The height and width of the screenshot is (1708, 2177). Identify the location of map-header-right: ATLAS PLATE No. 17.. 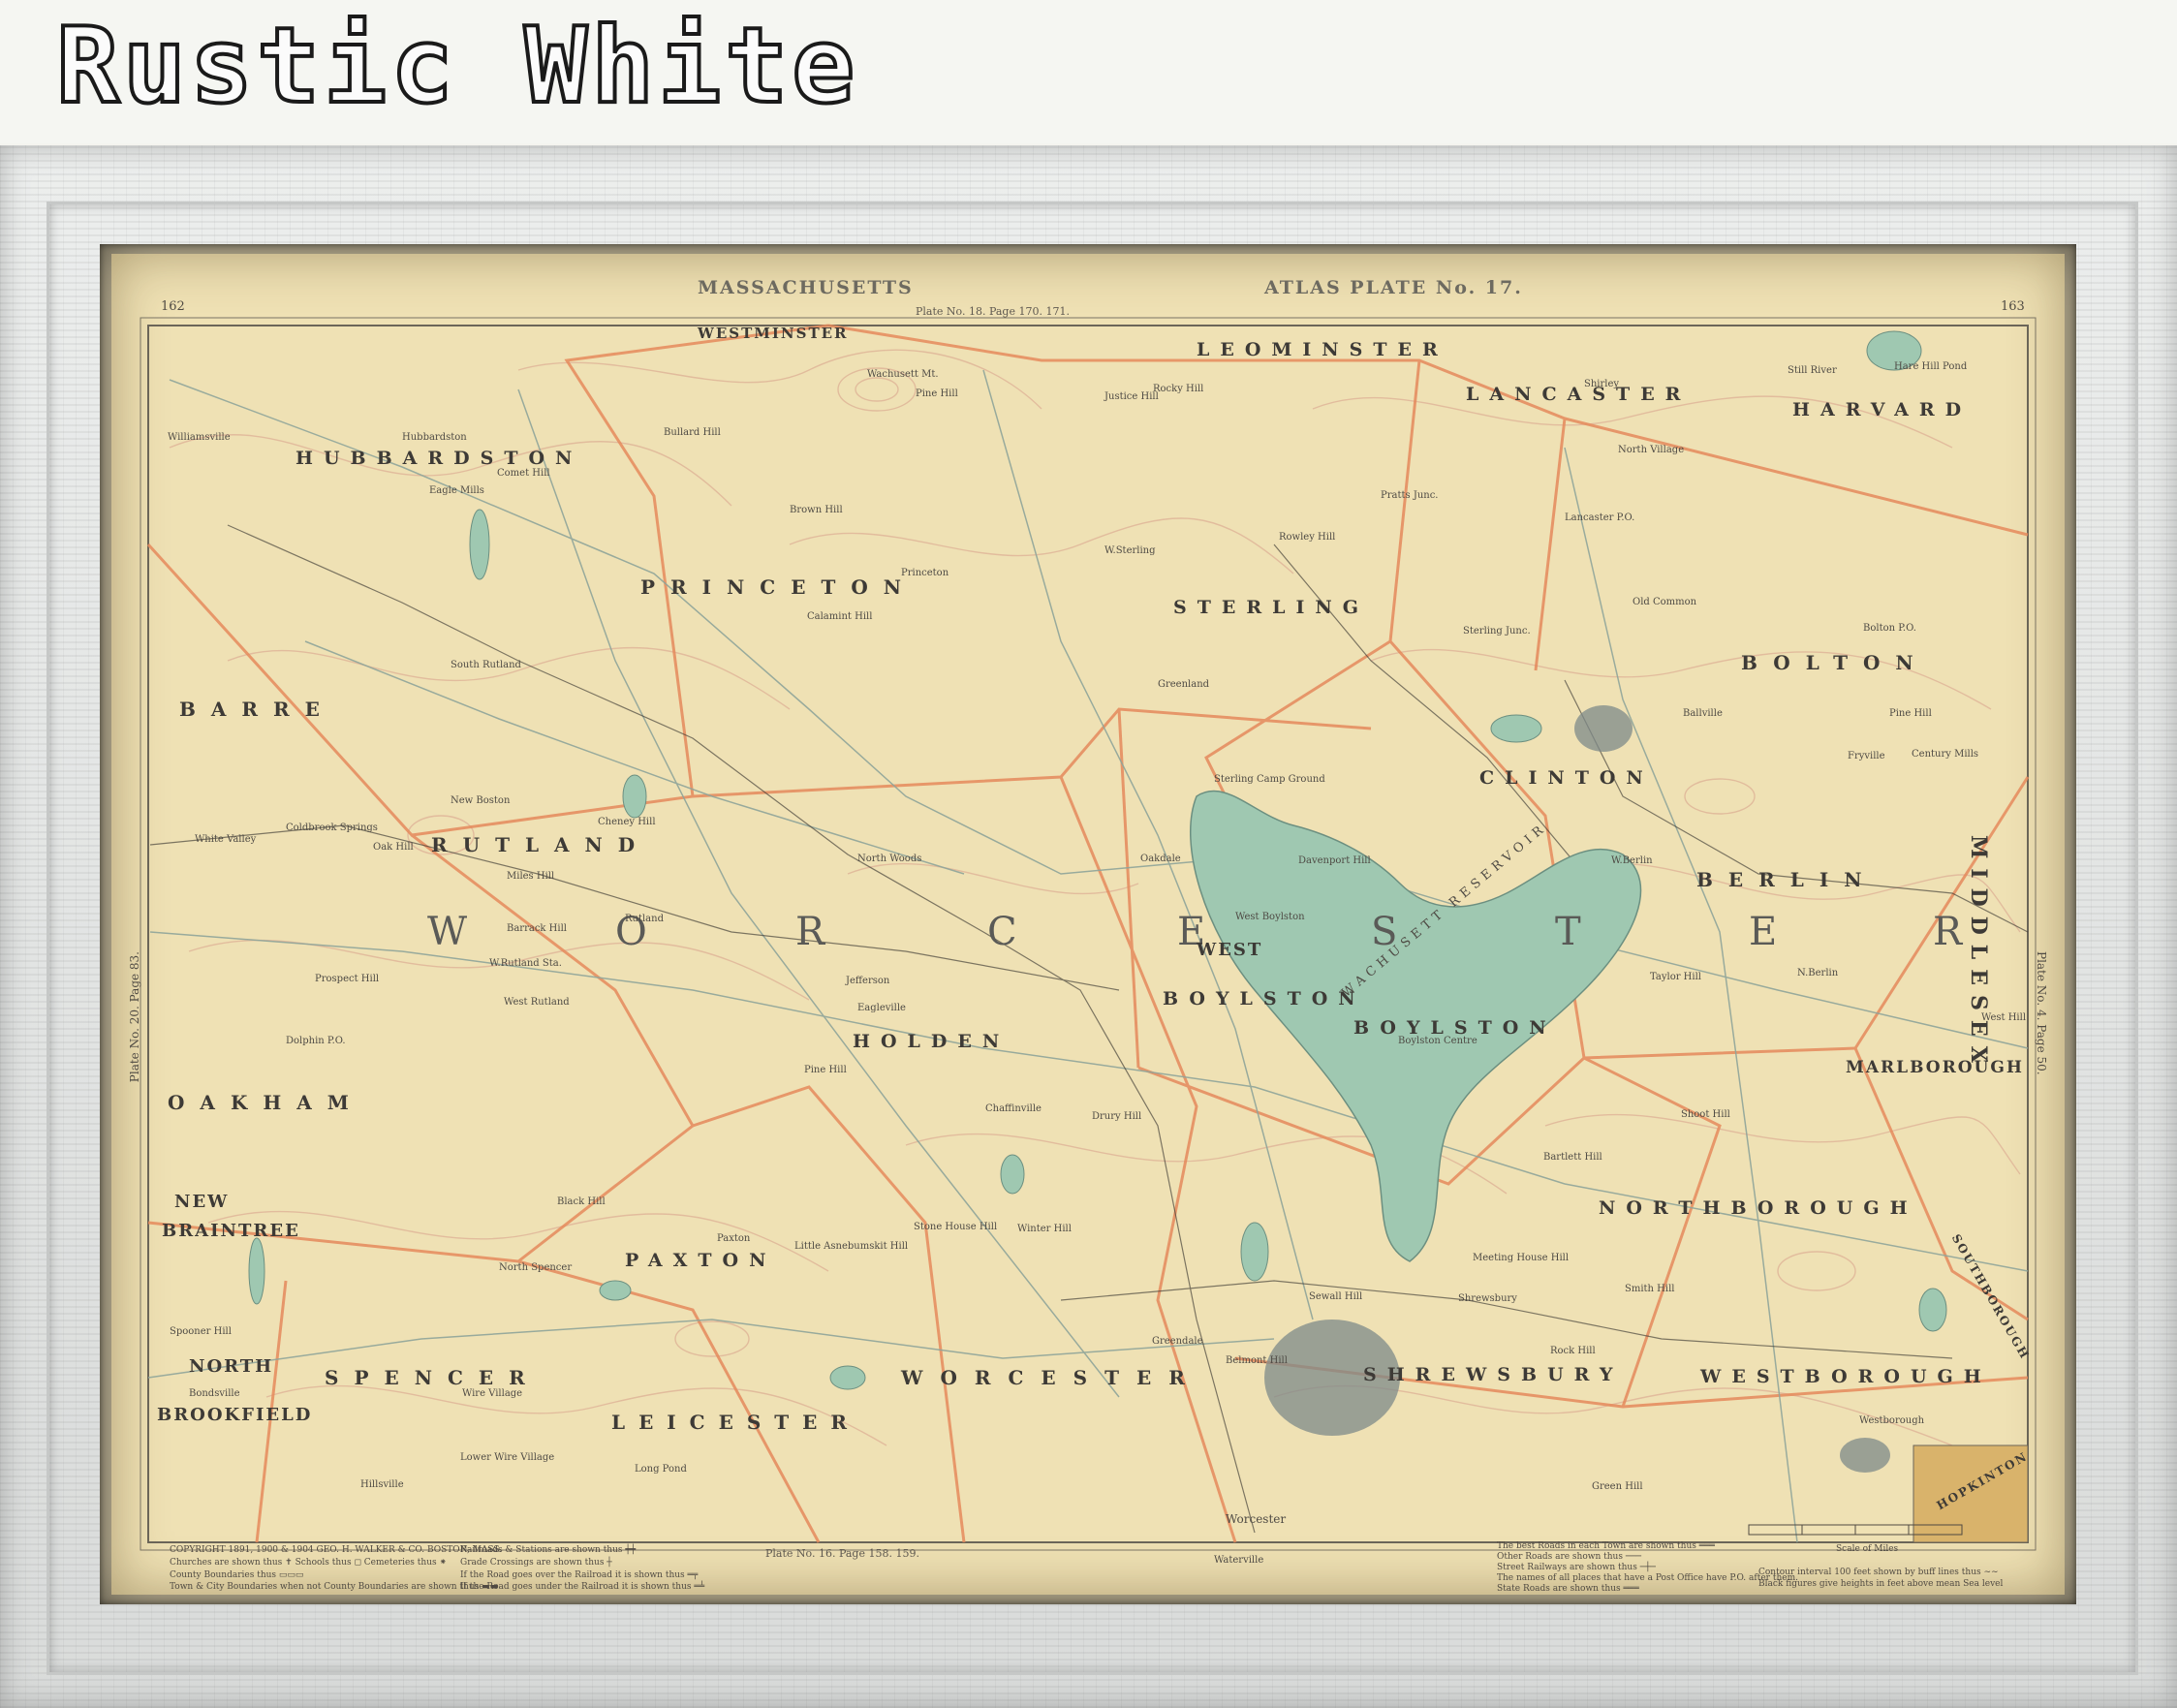
(1393, 287).